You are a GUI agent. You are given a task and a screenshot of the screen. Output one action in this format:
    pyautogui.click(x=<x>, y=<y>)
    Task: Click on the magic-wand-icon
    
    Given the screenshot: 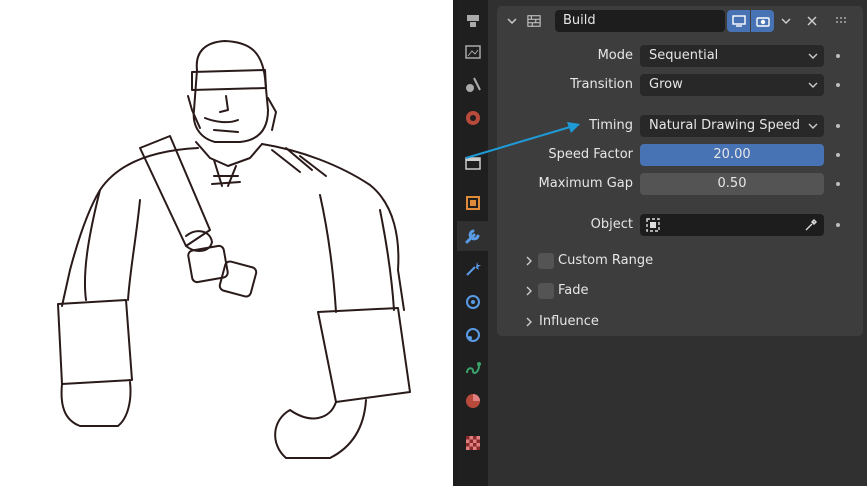 What is the action you would take?
    pyautogui.click(x=473, y=269)
    